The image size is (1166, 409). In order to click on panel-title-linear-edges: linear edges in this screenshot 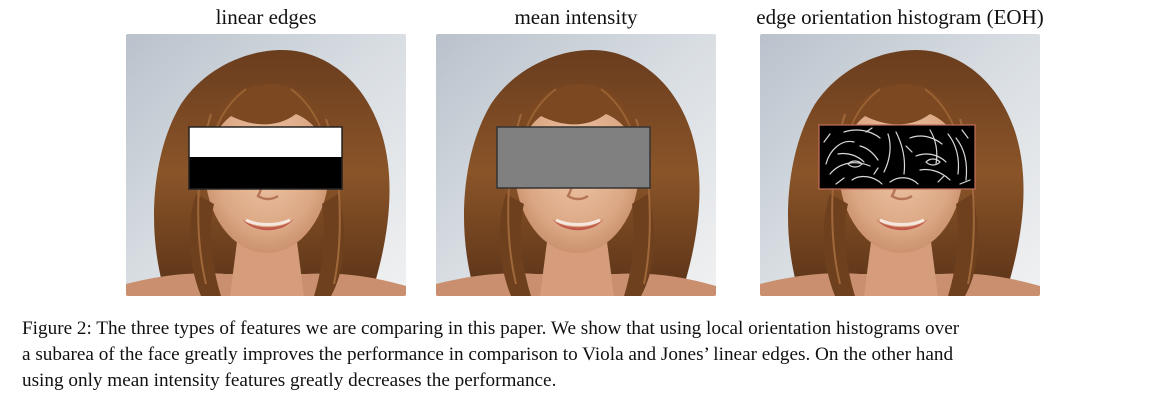, I will do `click(266, 17)`.